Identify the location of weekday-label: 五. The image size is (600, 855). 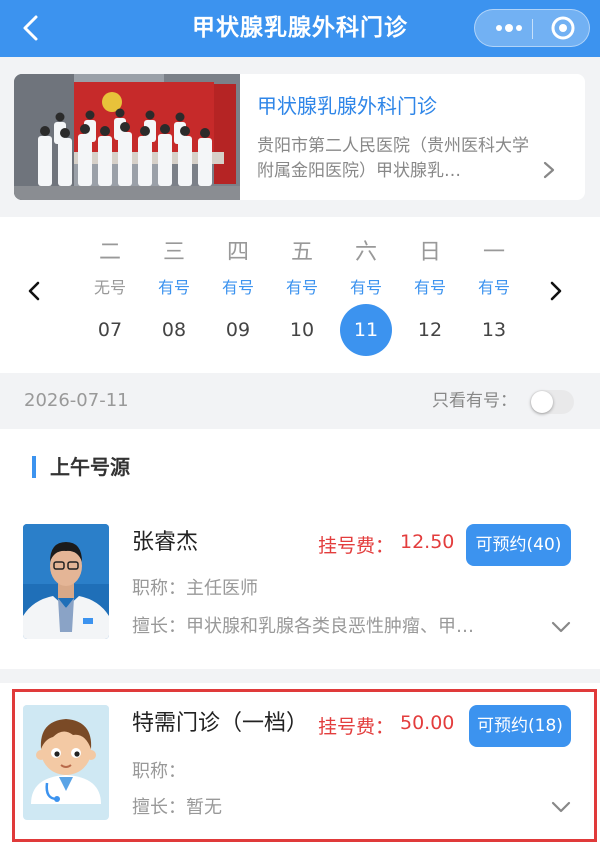
(301, 252).